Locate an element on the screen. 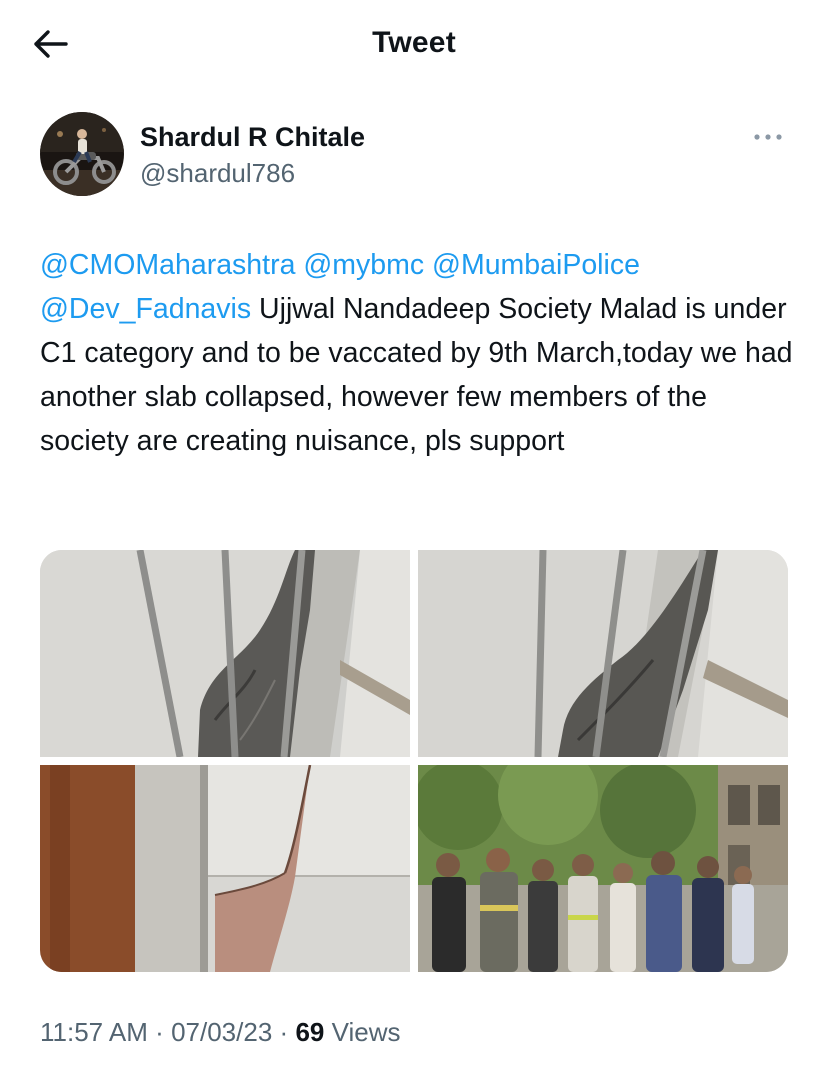 Image resolution: width=828 pixels, height=1080 pixels. mention-link: @MumbaiPolice is located at coordinates (536, 265).